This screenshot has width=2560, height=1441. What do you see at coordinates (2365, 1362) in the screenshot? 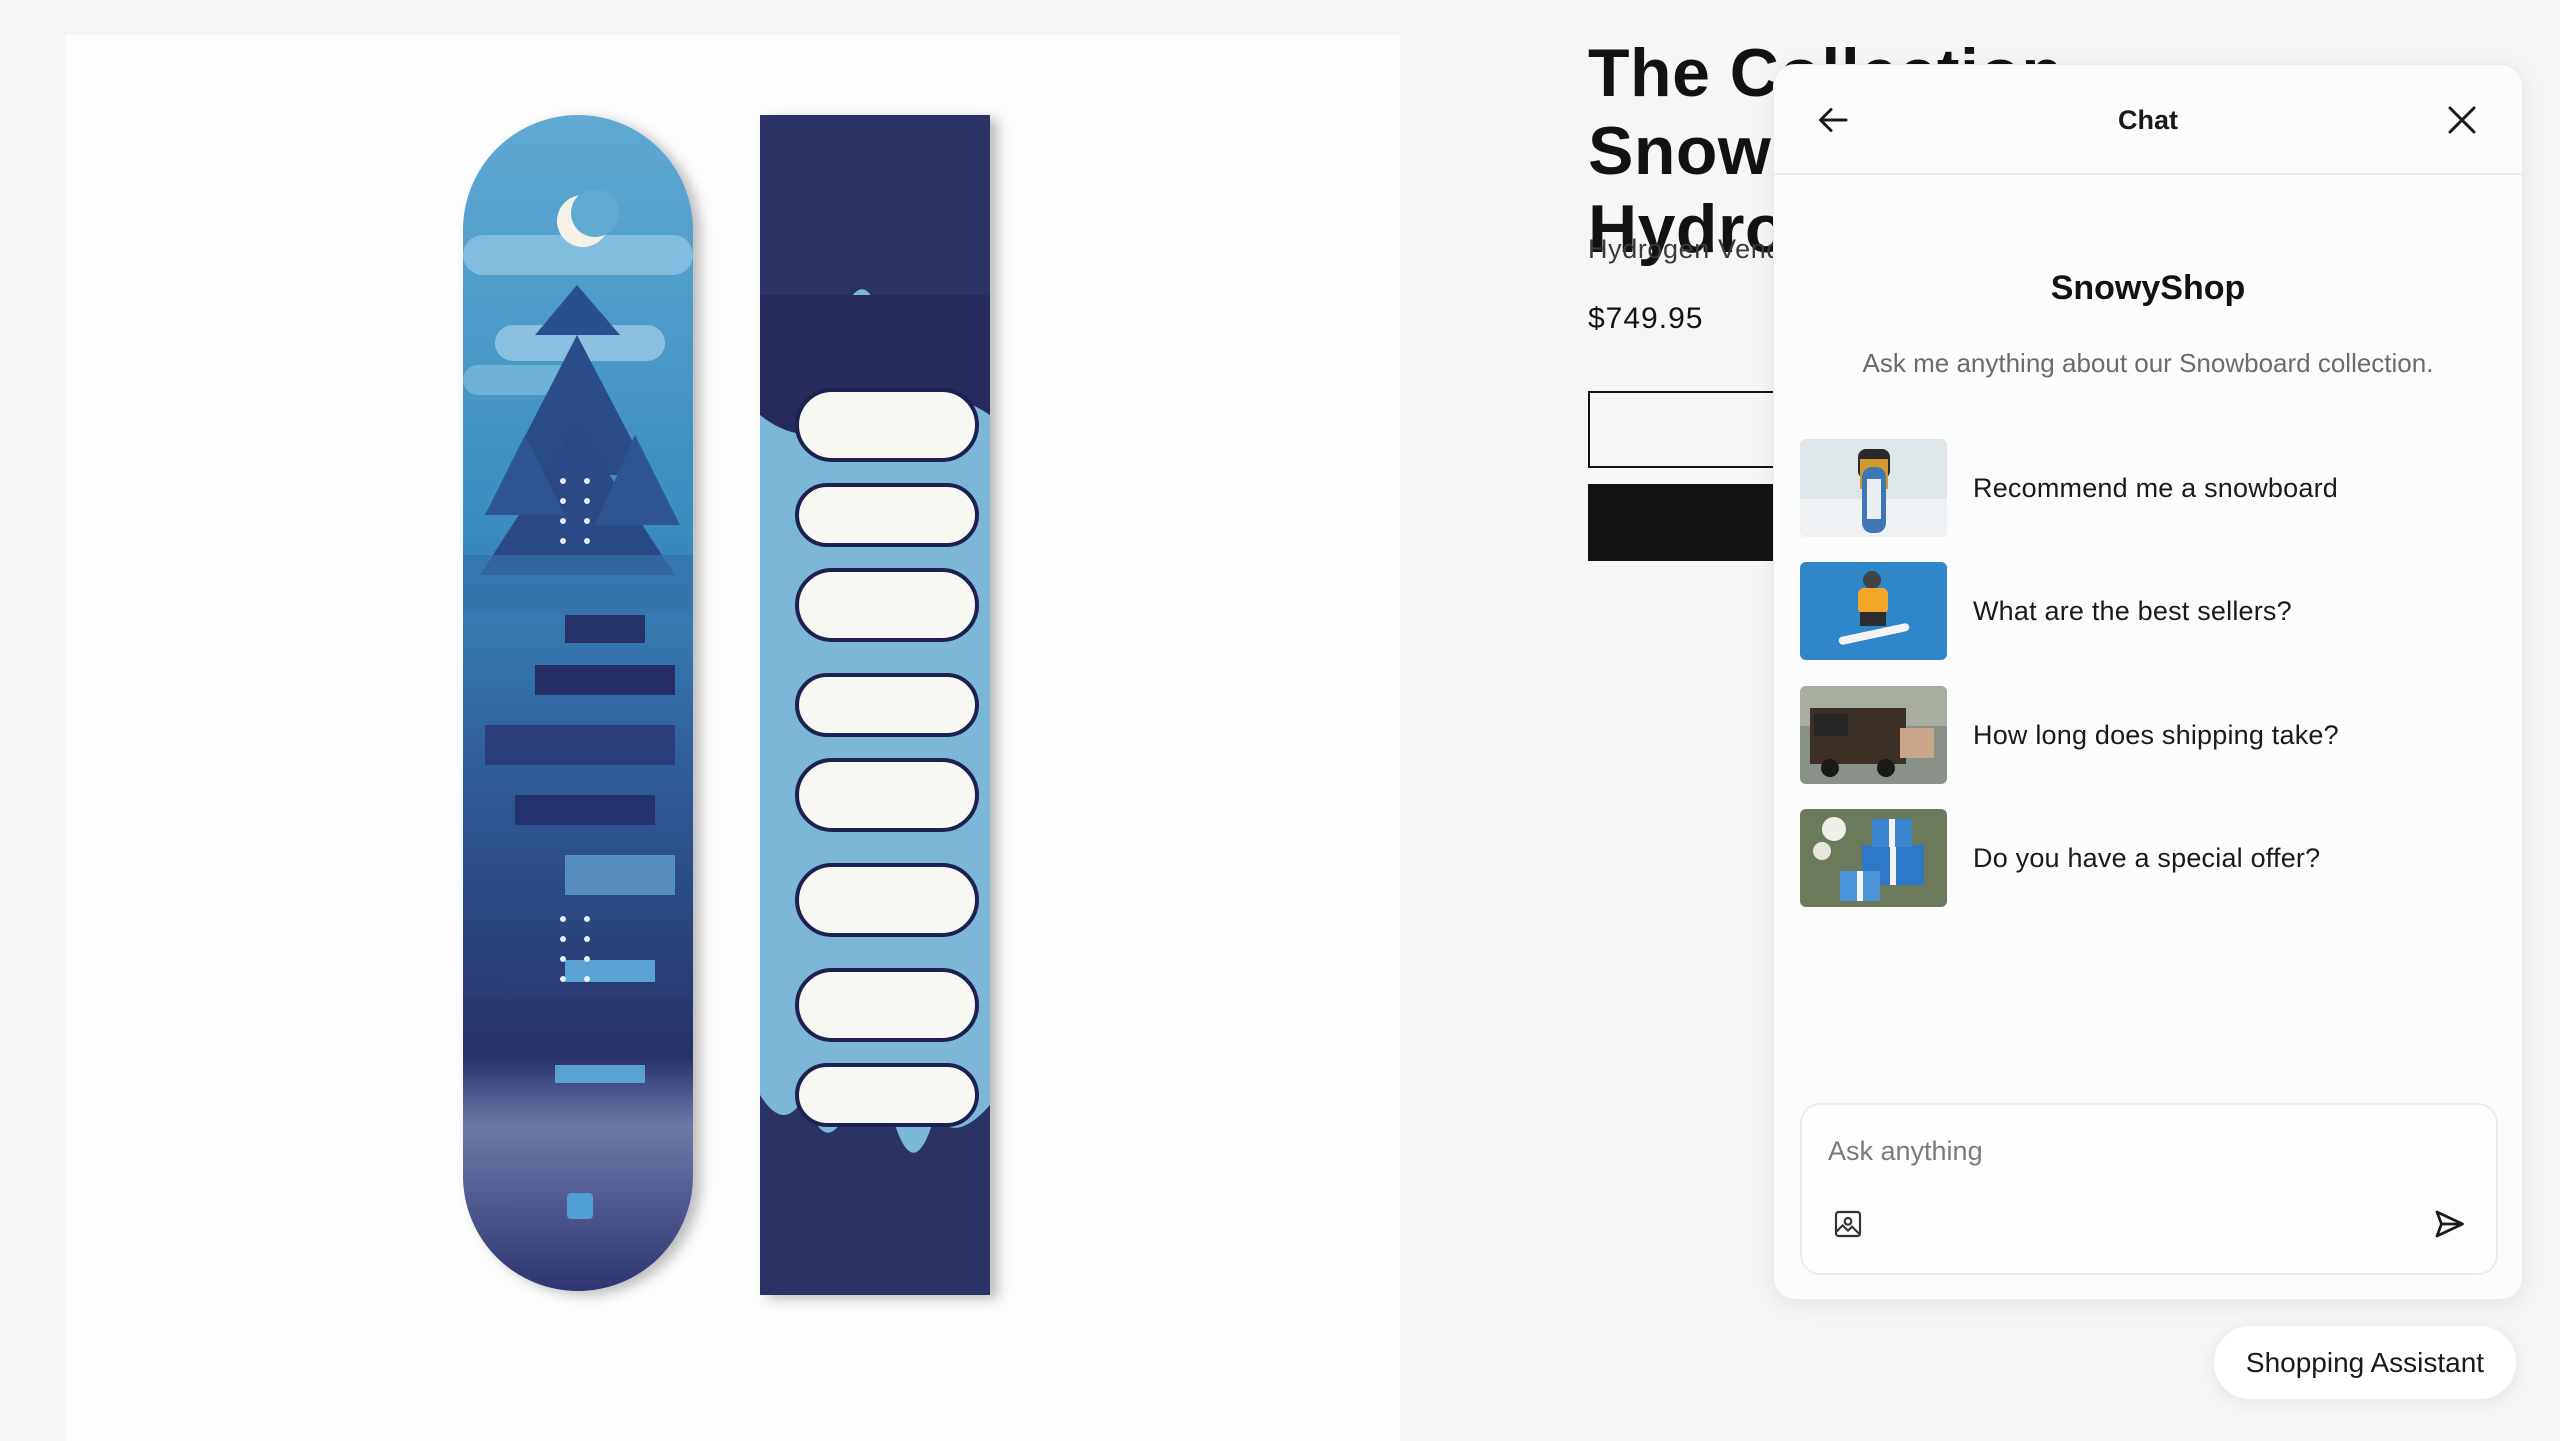
I see `shopping-assistant-button: Shopping Assistant` at bounding box center [2365, 1362].